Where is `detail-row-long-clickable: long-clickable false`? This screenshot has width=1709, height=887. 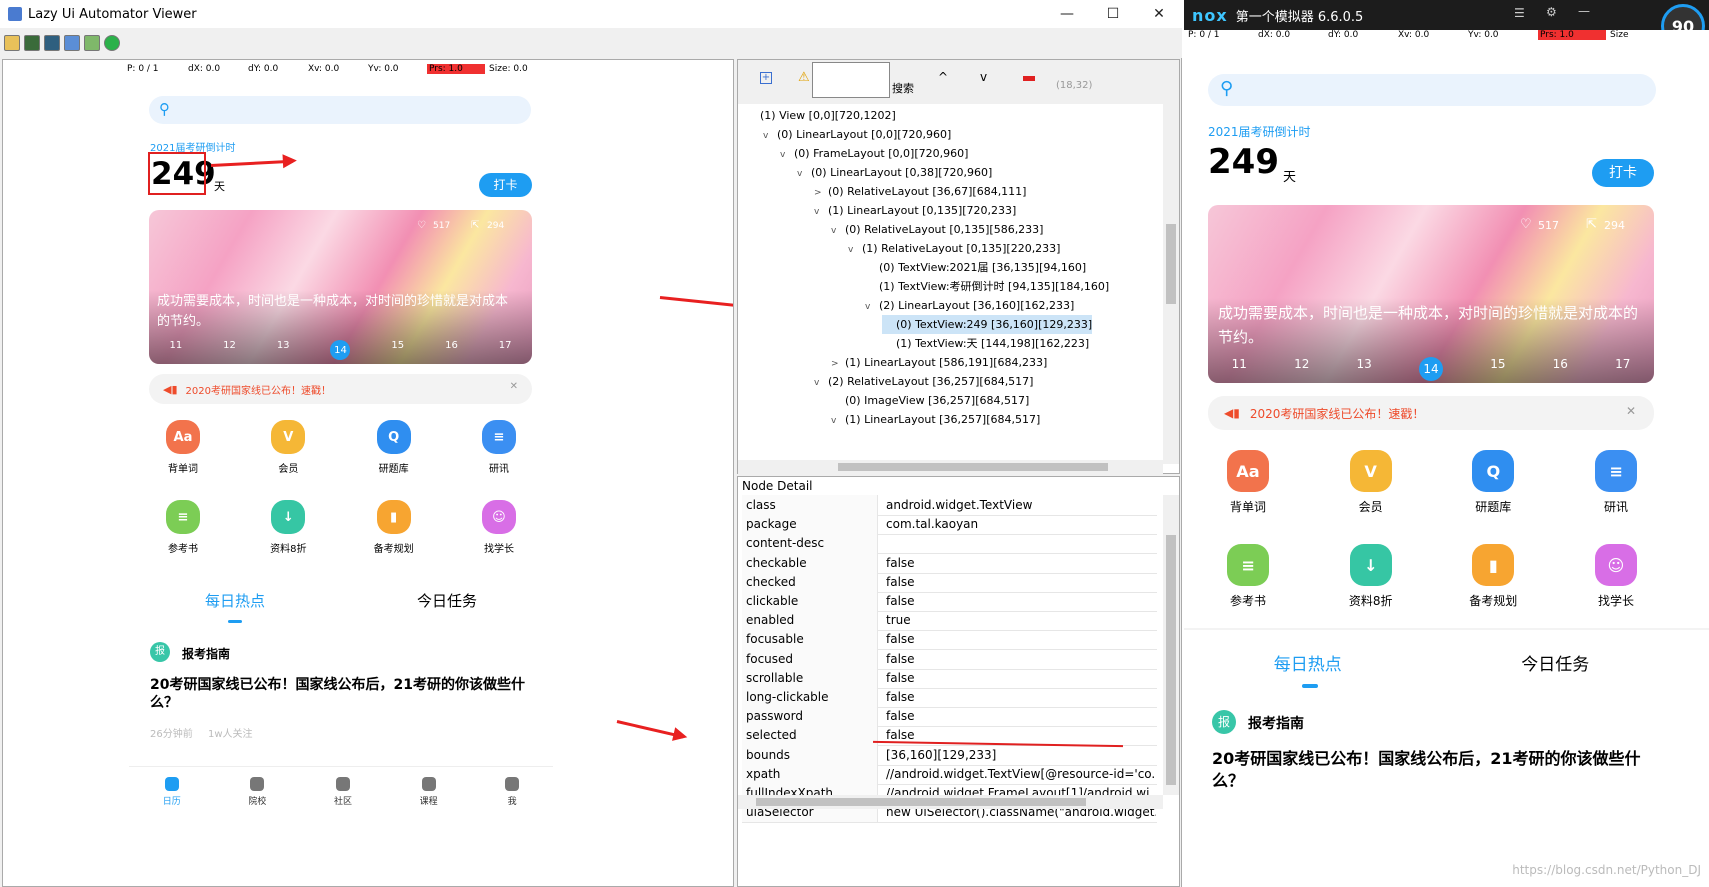 detail-row-long-clickable: long-clickable false is located at coordinates (949, 697).